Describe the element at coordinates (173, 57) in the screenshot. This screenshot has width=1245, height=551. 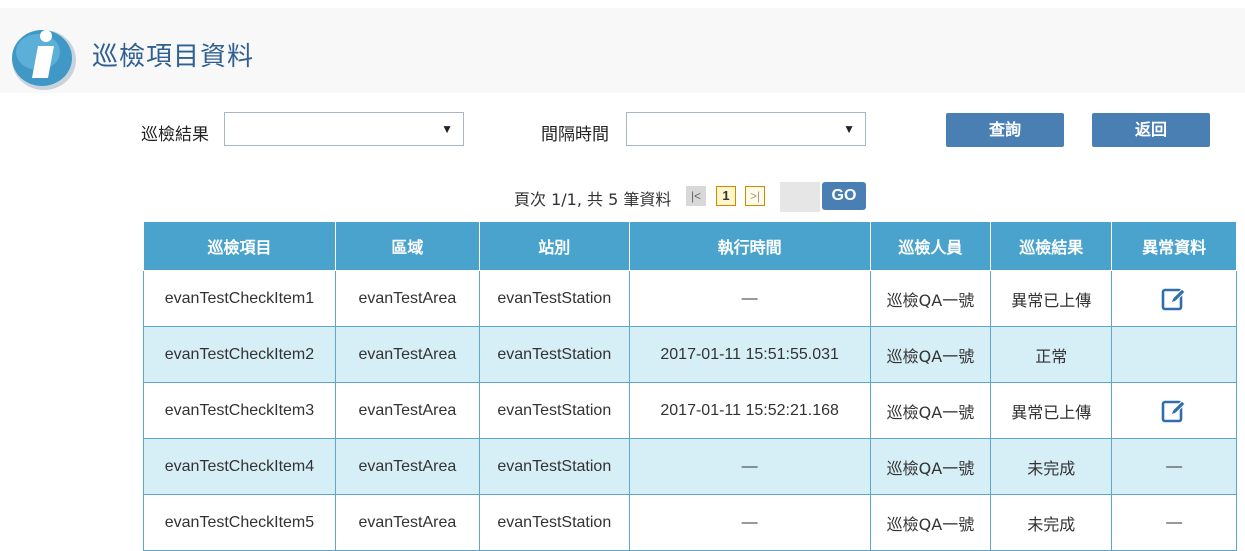
I see `page-title: 巡檢項目資料` at that location.